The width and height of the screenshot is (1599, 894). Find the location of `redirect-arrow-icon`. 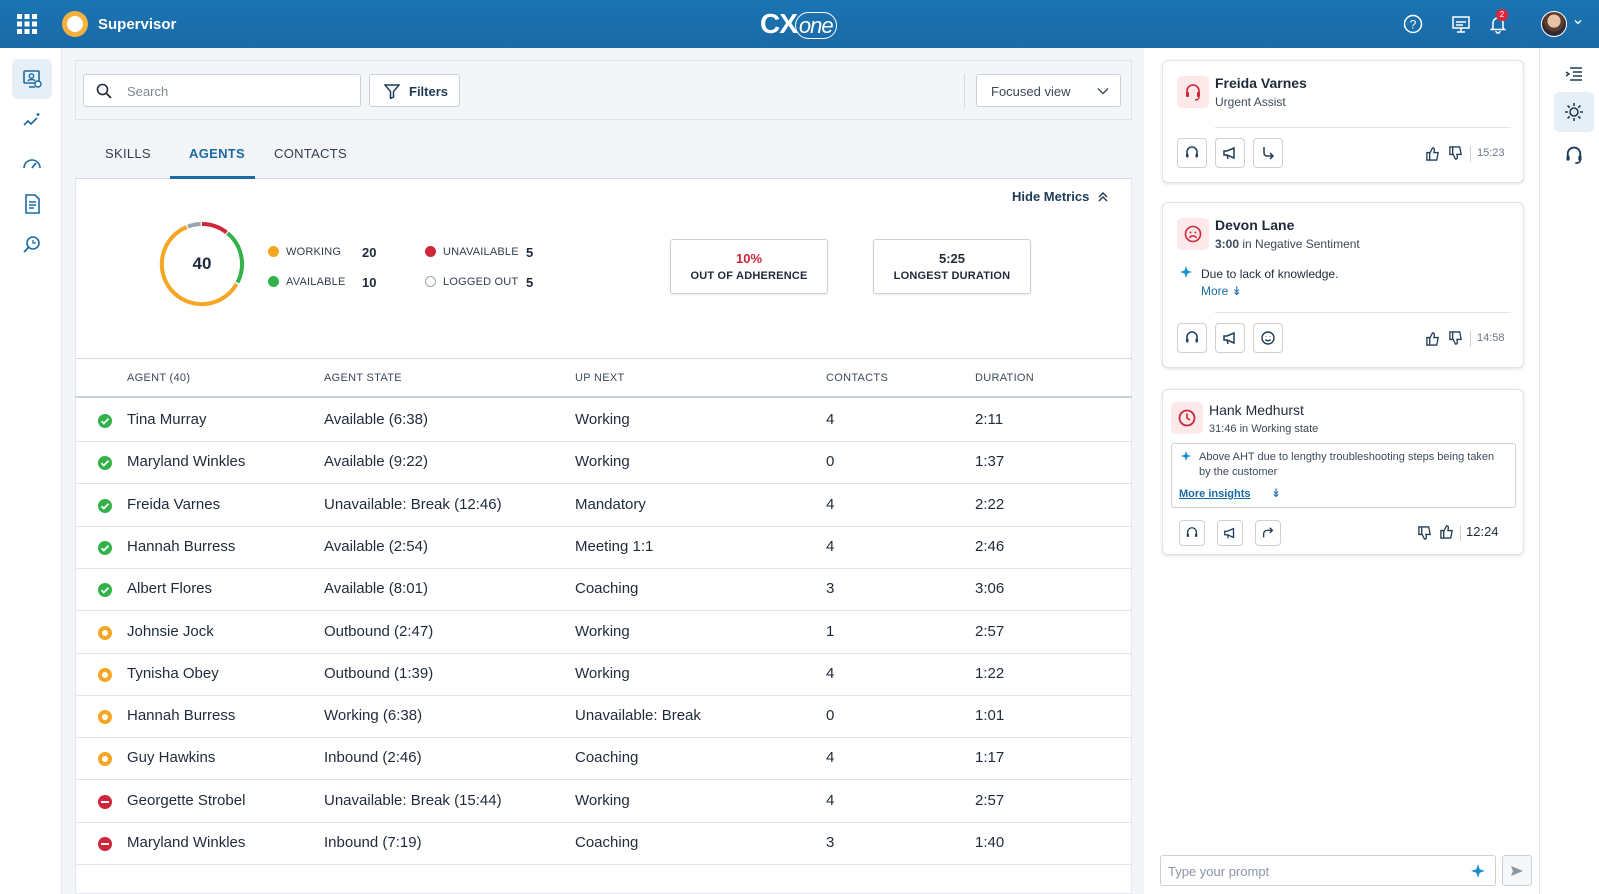

redirect-arrow-icon is located at coordinates (1269, 153).